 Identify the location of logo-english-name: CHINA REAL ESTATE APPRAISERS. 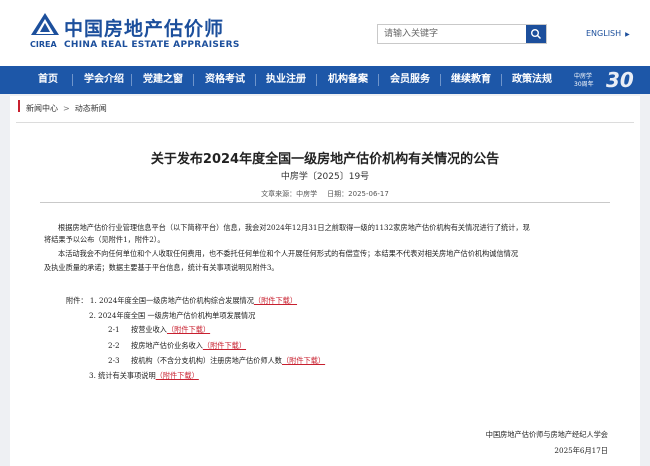
(152, 45).